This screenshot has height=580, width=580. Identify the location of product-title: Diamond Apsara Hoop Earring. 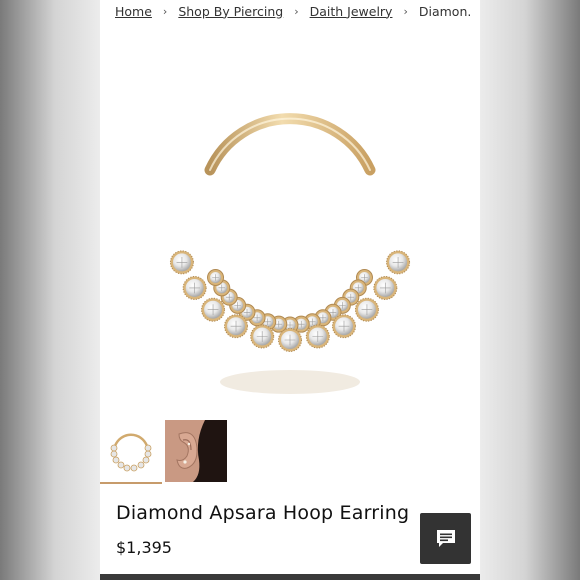
(263, 513).